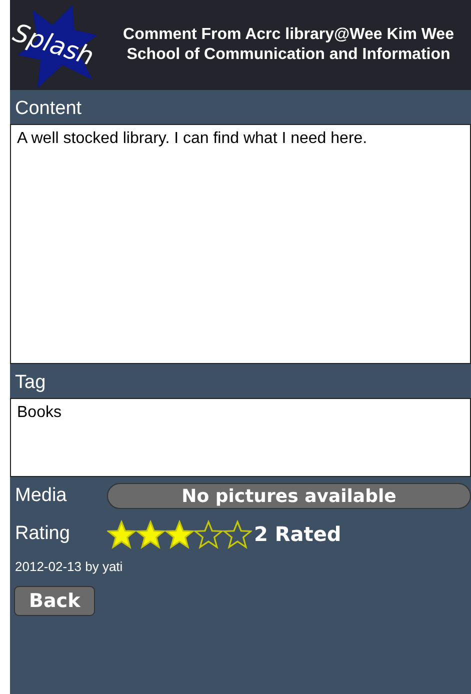 The image size is (471, 694). What do you see at coordinates (240, 437) in the screenshot?
I see `tag-field: Books` at bounding box center [240, 437].